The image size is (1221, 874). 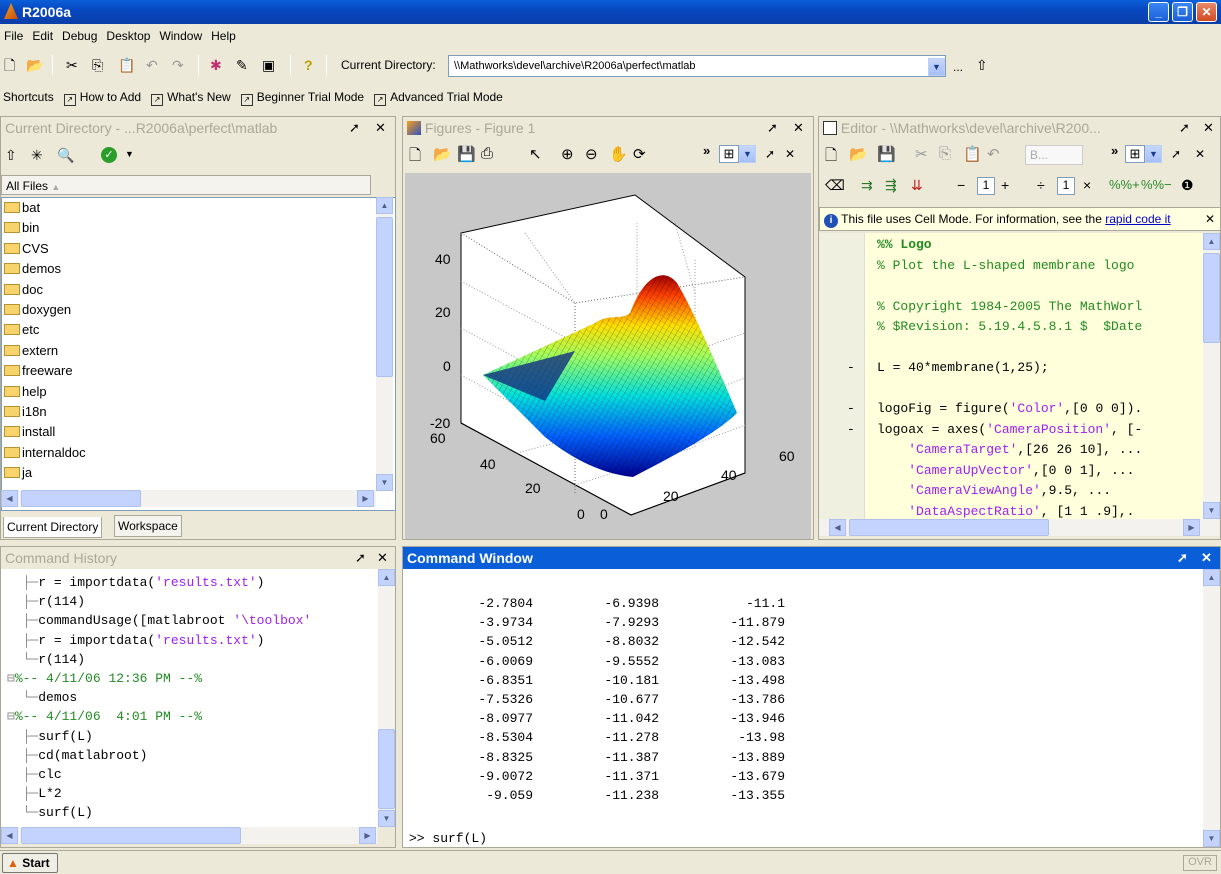 I want to click on list-item: help, so click(x=198, y=392).